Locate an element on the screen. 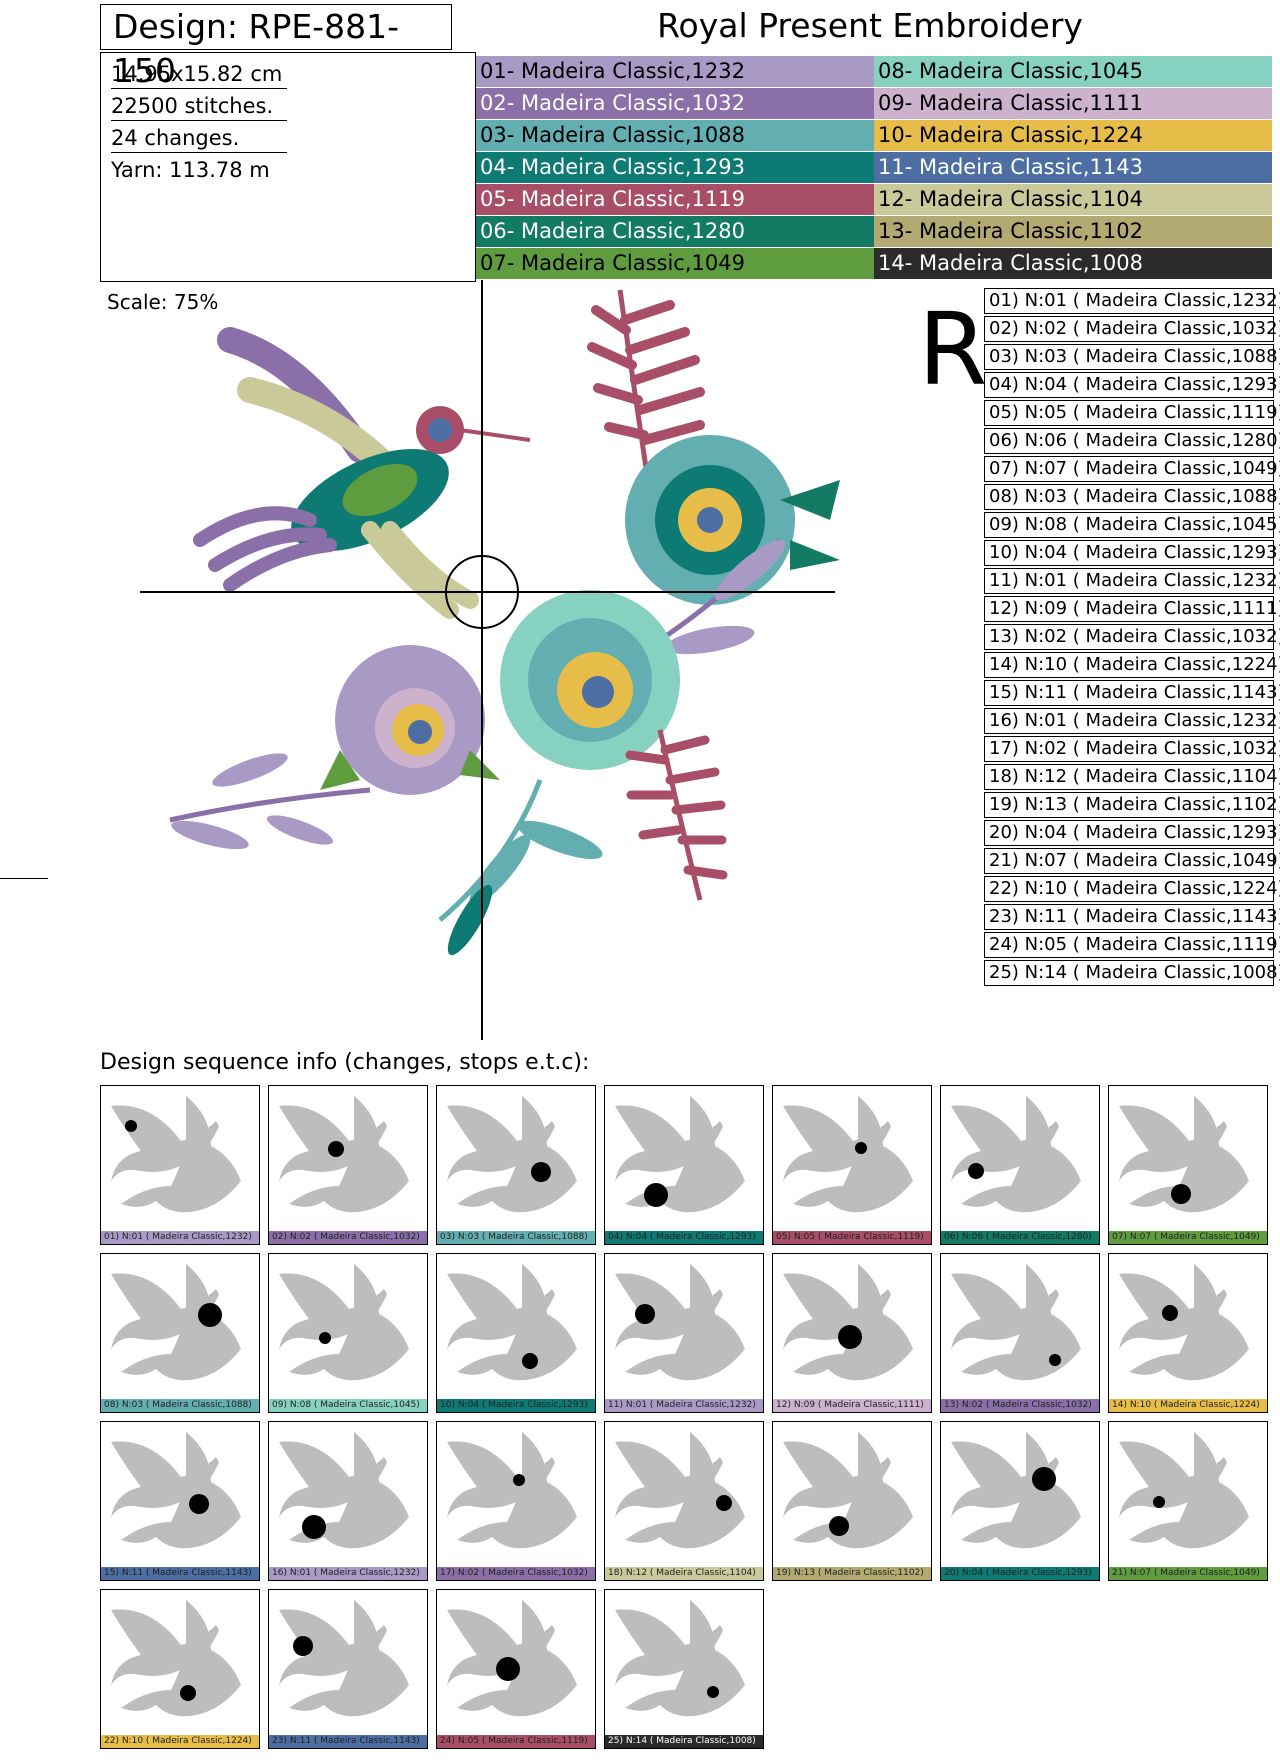 The height and width of the screenshot is (1760, 1280). thumbnail-label: 16) N:01 ( Madeira Classic,1232) is located at coordinates (348, 1573).